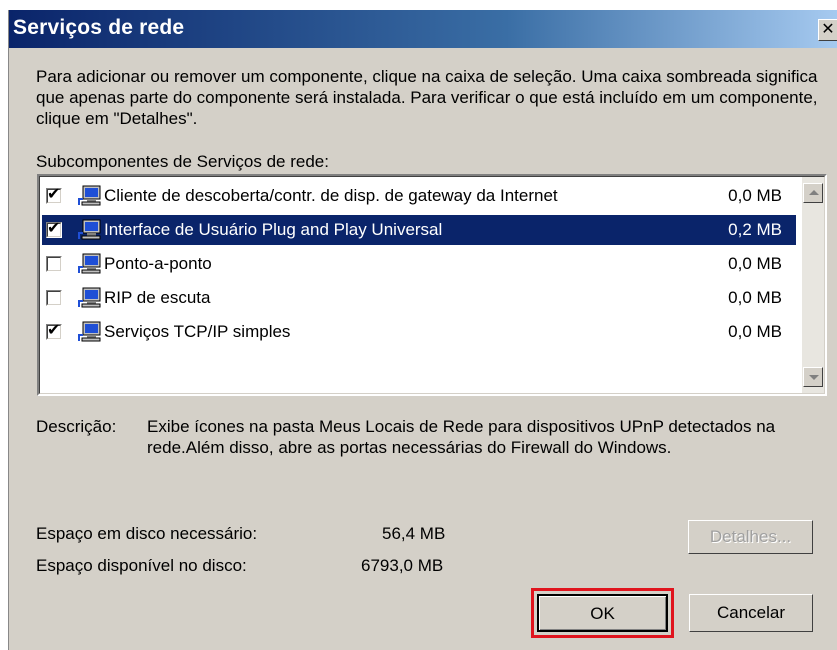 The height and width of the screenshot is (650, 837). I want to click on close-icon: ✕, so click(828, 29).